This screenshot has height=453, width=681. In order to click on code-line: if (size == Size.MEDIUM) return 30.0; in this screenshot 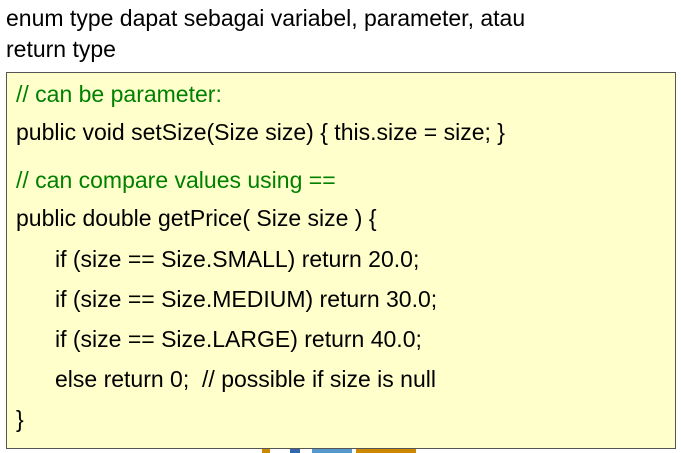, I will do `click(246, 299)`.